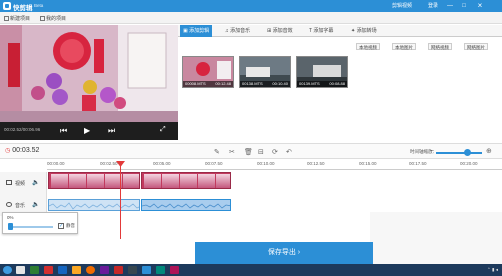 This screenshot has width=502, height=276. Describe the element at coordinates (22, 129) in the screenshot. I see `player-time: 00:02.52/00:06.96` at that location.